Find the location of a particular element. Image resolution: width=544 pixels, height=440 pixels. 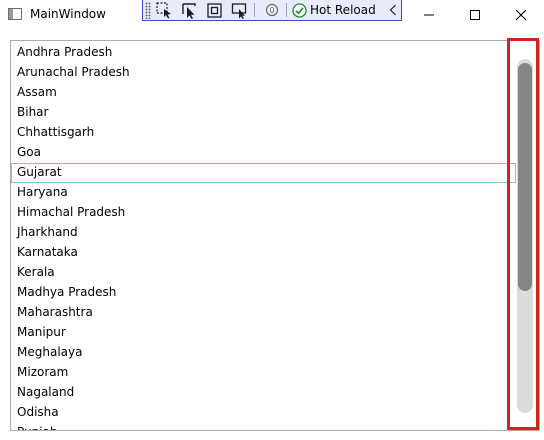

maximize-button is located at coordinates (475, 15).